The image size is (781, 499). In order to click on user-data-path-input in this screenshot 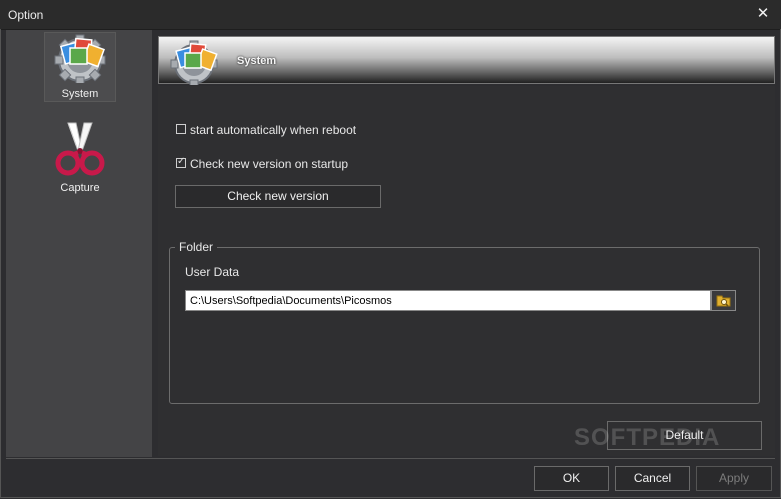, I will do `click(448, 300)`.